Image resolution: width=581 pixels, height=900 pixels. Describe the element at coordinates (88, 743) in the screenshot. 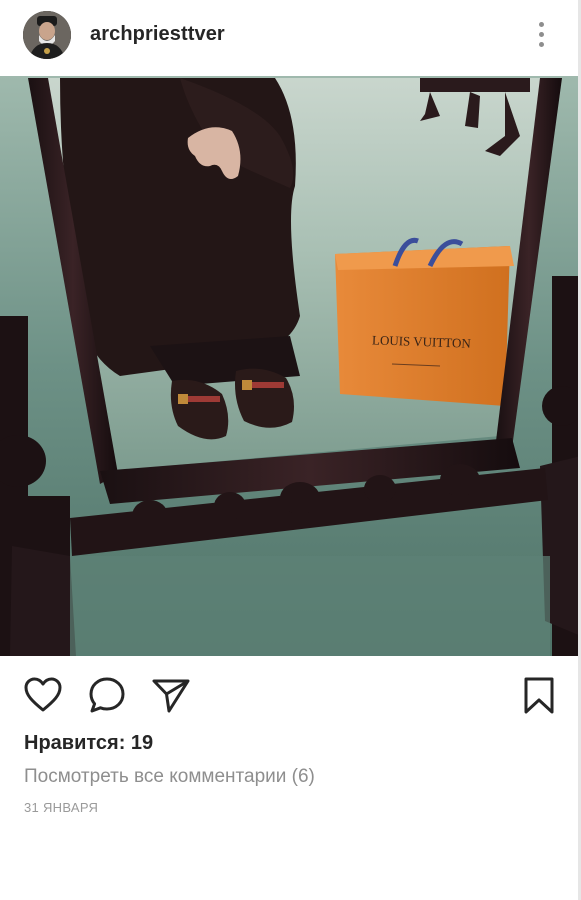

I see `likes-count: Нравится: 19` at that location.